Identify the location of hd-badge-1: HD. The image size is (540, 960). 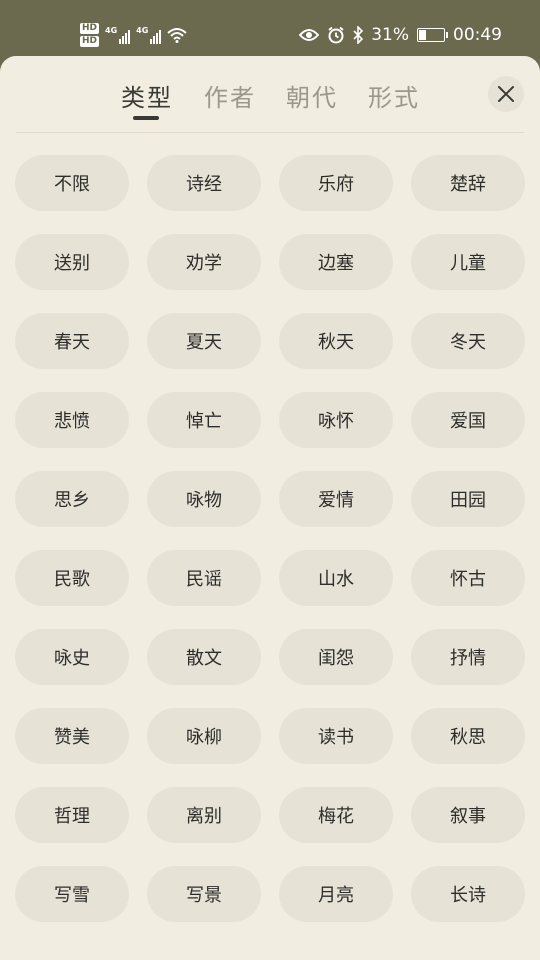
(90, 28).